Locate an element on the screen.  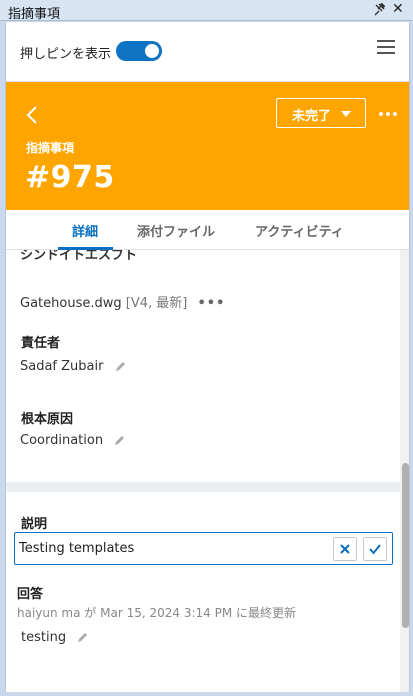
cancel-button is located at coordinates (345, 549).